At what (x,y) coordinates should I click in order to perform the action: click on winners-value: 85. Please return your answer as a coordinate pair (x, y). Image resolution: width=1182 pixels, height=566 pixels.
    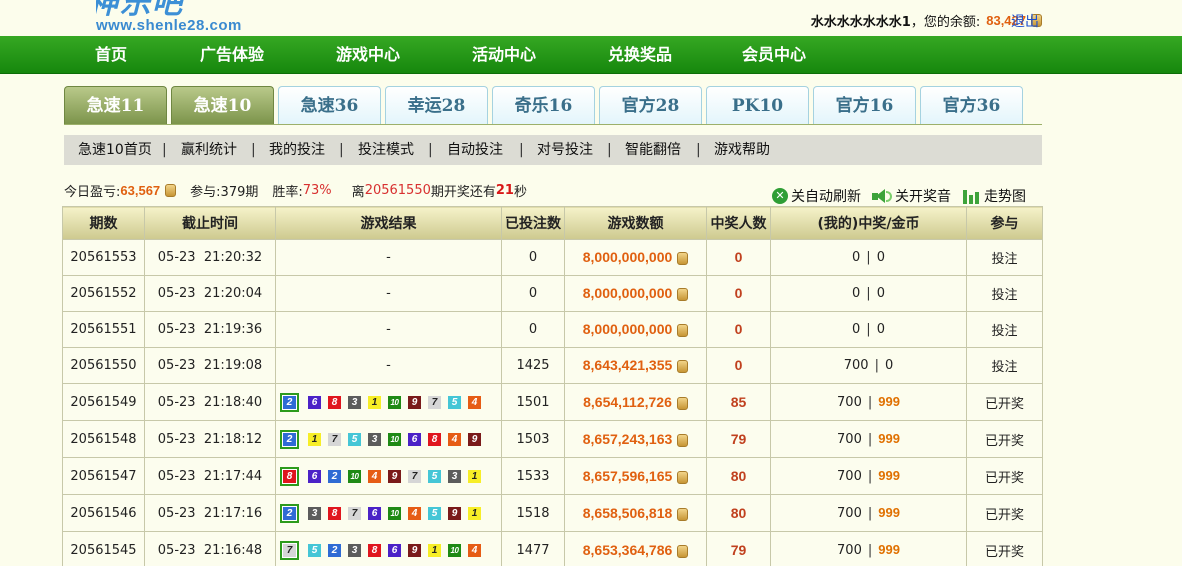
    Looking at the image, I should click on (738, 401).